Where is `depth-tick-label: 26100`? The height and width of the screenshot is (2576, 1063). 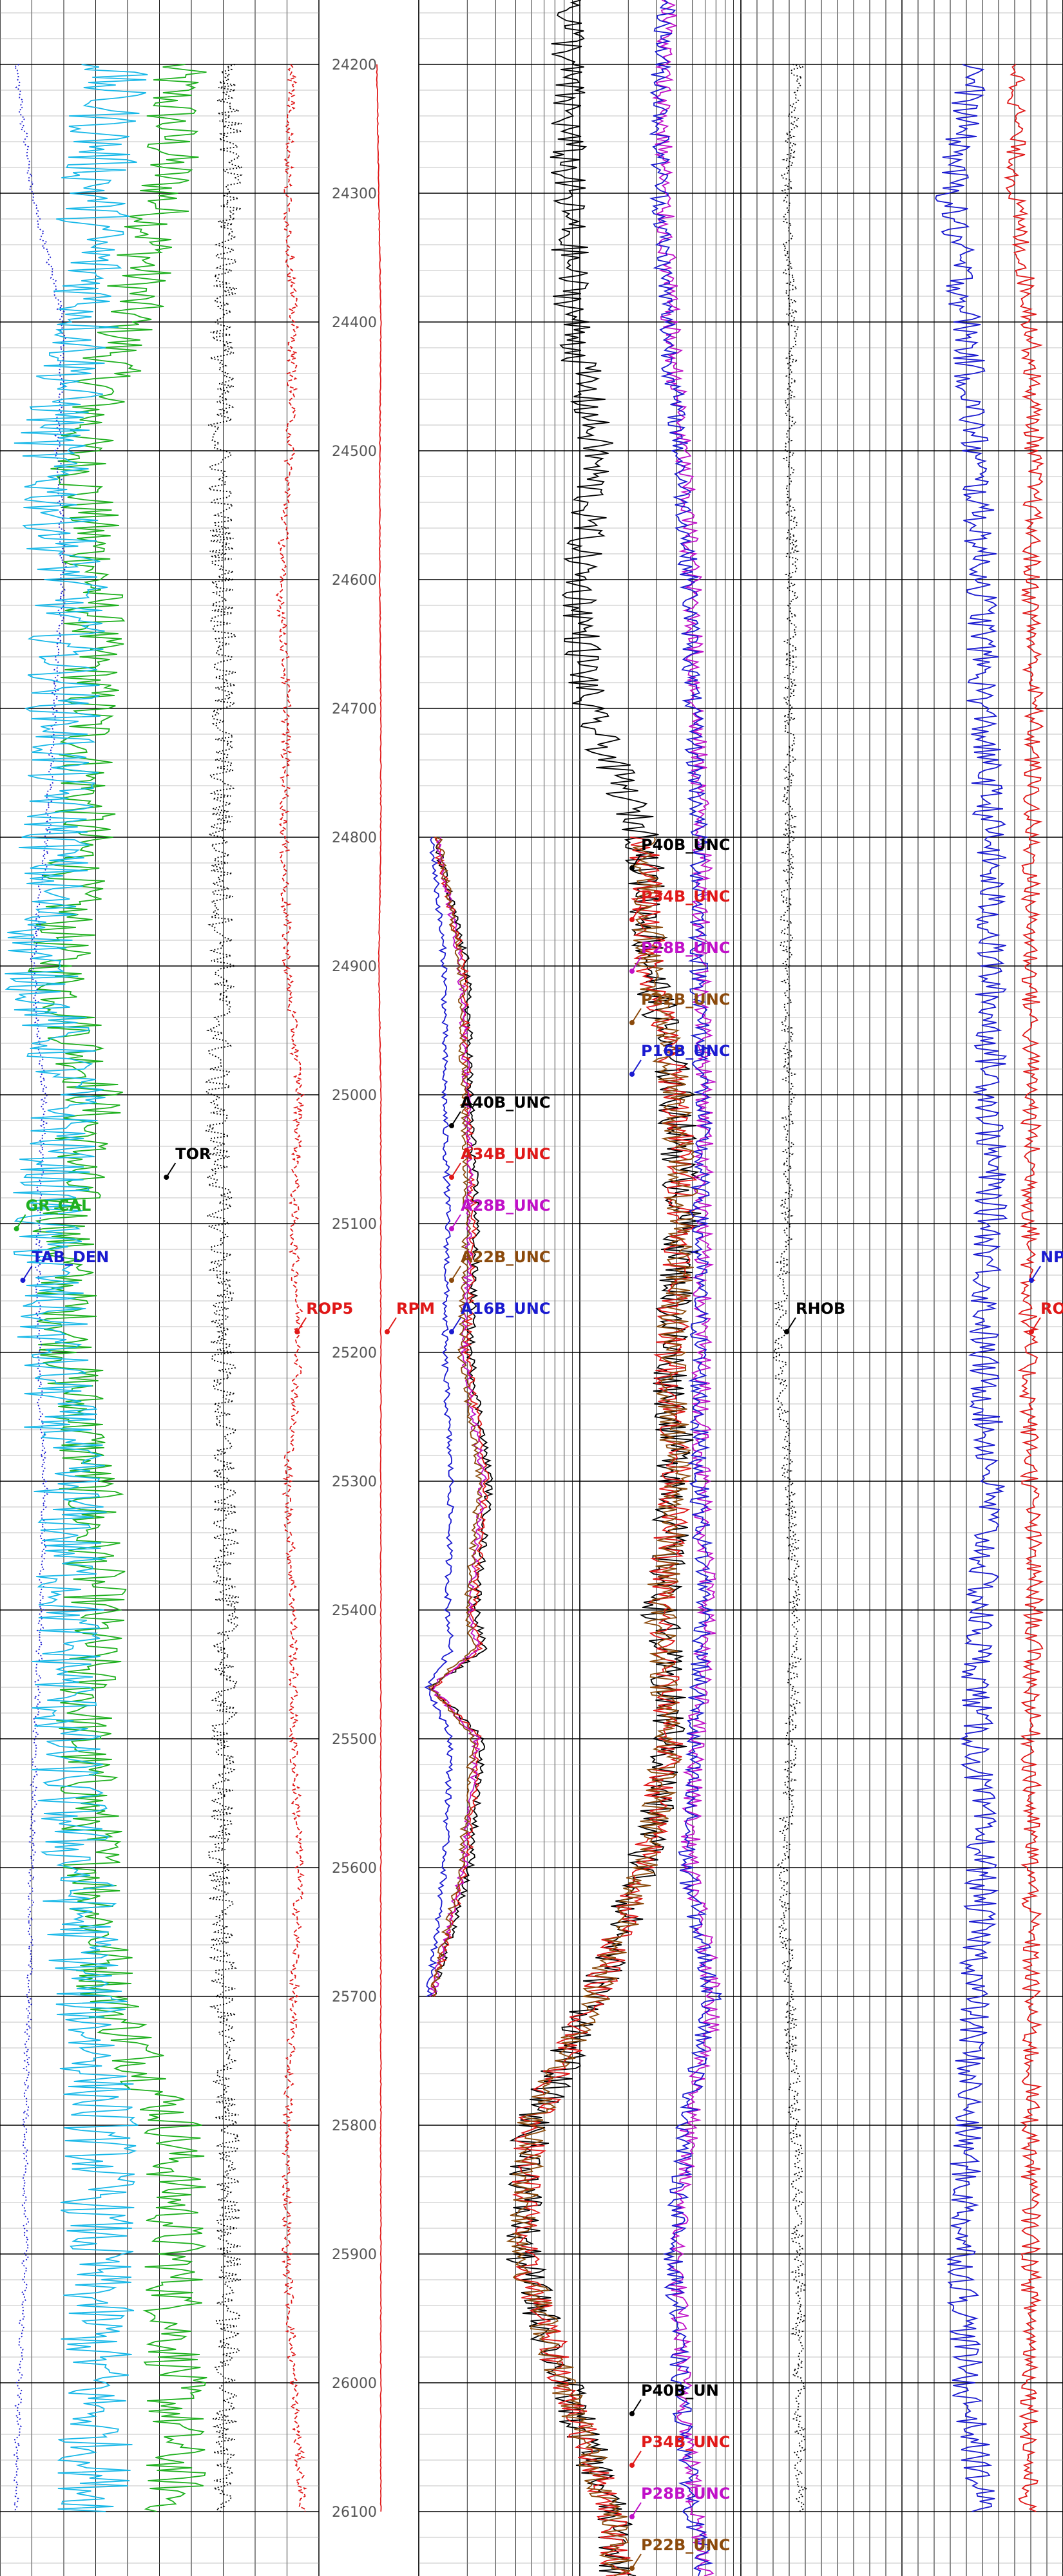
depth-tick-label: 26100 is located at coordinates (355, 2513).